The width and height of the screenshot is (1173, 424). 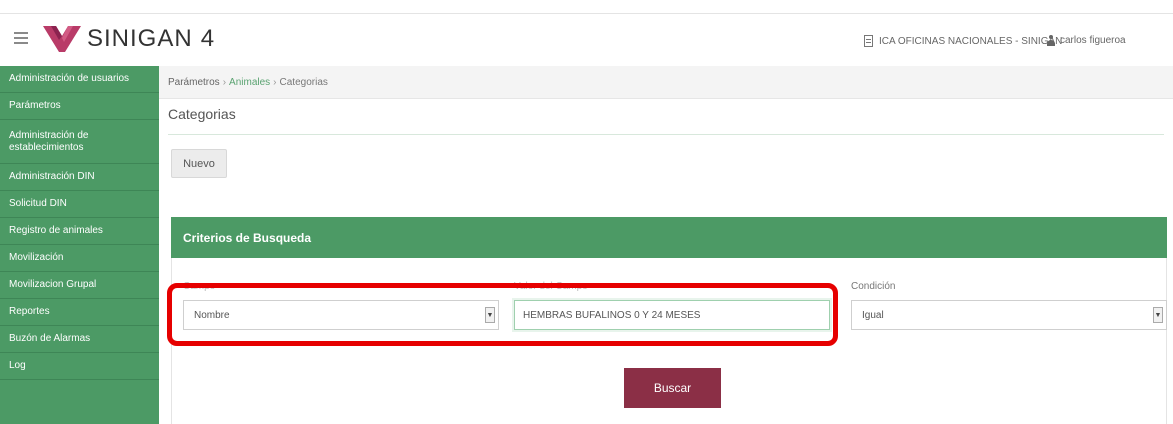 What do you see at coordinates (53, 284) in the screenshot?
I see `sidebar-item-label: Movilizacion Grupal` at bounding box center [53, 284].